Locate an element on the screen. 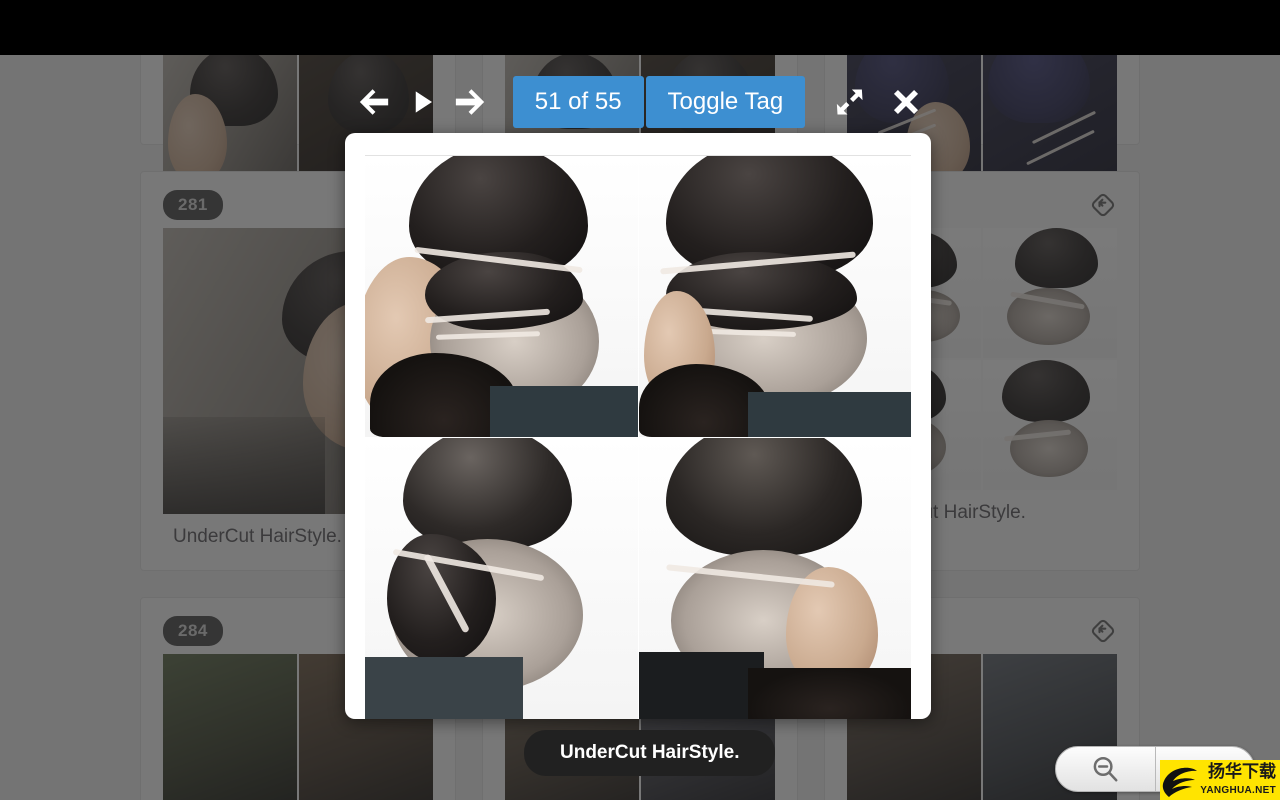  play-icon is located at coordinates (422, 102).